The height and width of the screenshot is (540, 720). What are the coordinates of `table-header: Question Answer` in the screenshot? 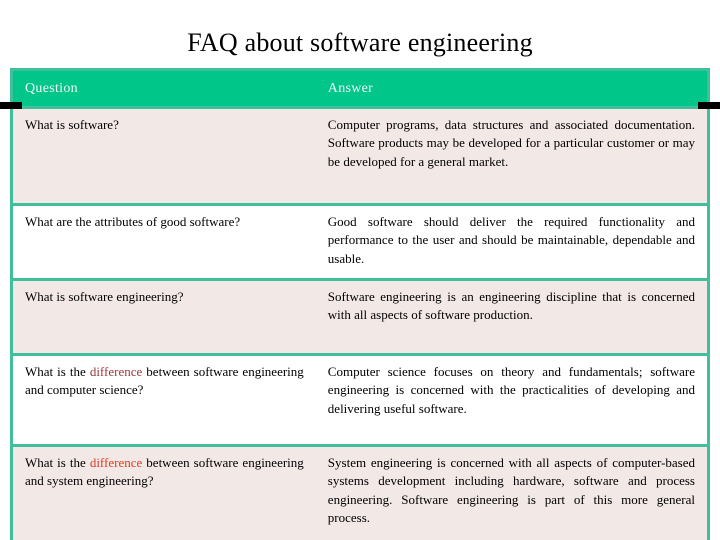 It's located at (360, 88).